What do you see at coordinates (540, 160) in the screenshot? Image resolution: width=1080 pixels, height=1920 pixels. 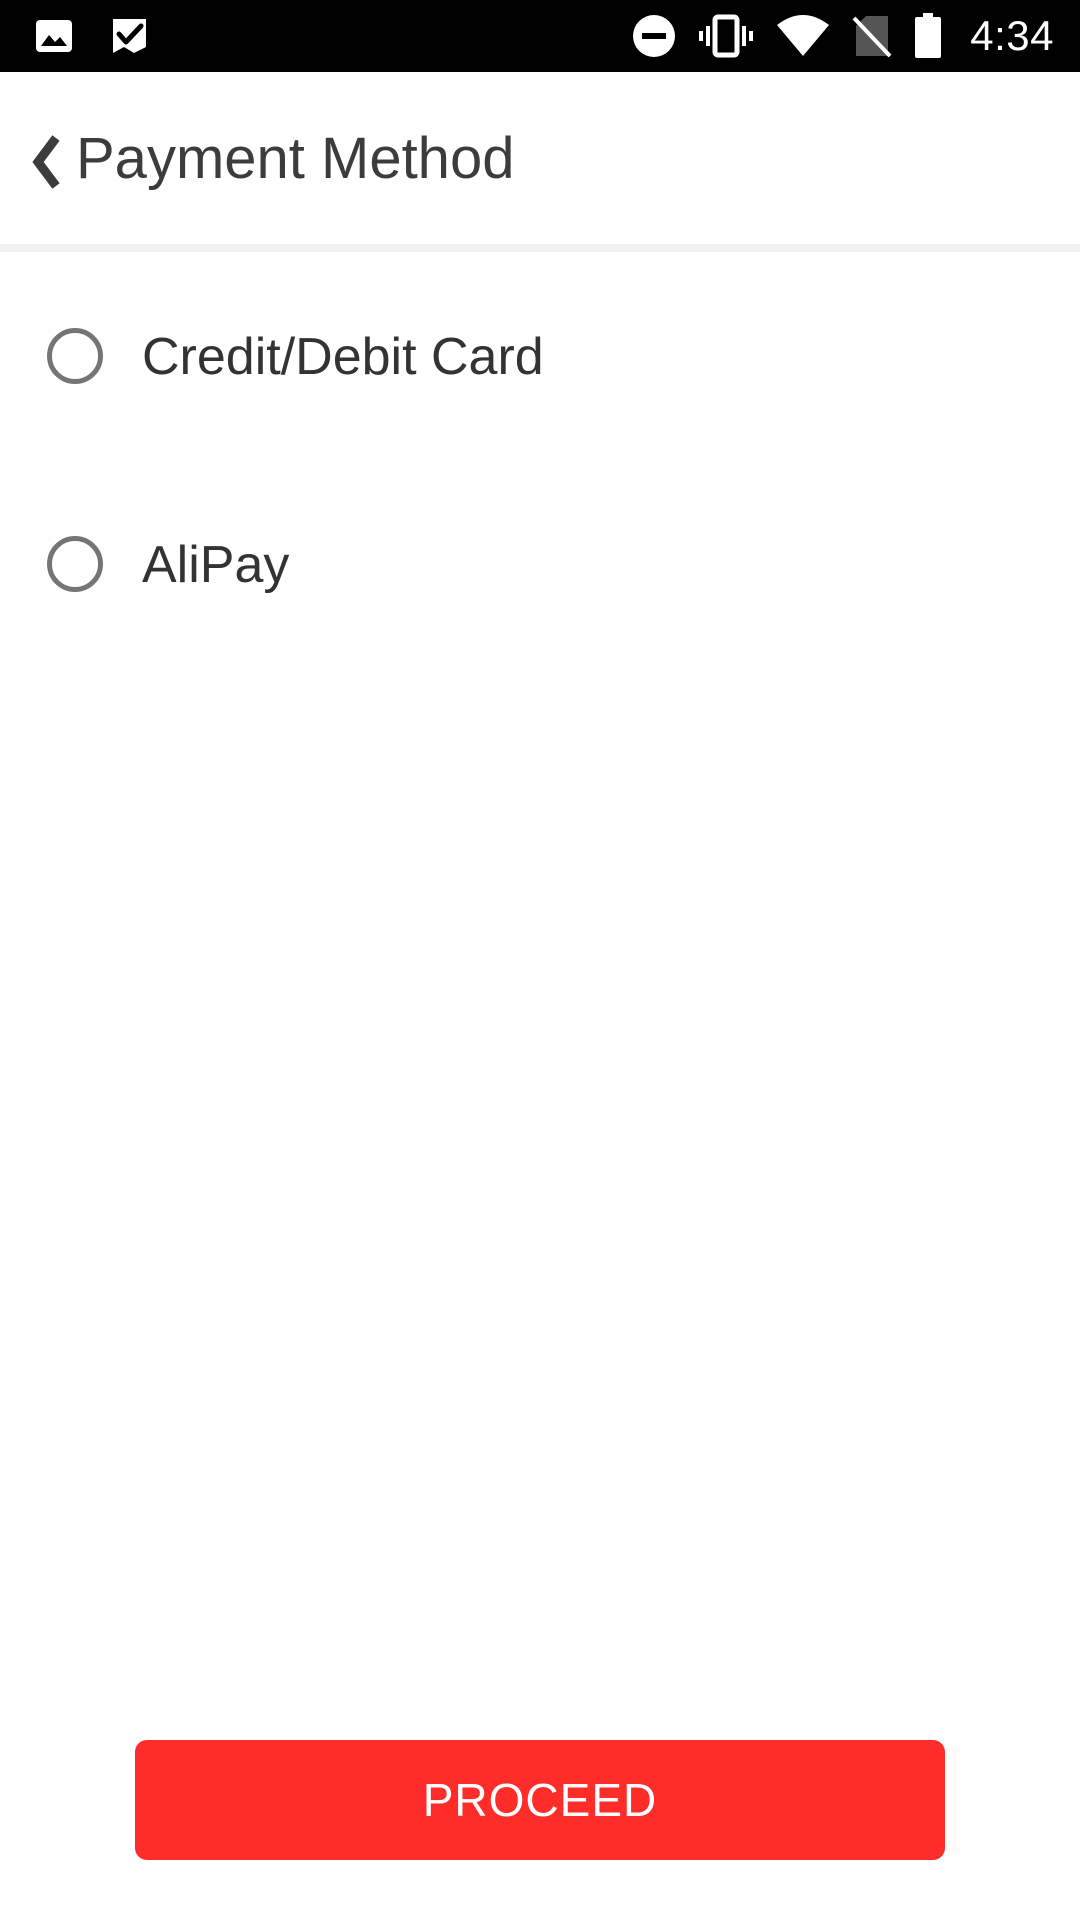 I see `app-bar: Payment Method` at bounding box center [540, 160].